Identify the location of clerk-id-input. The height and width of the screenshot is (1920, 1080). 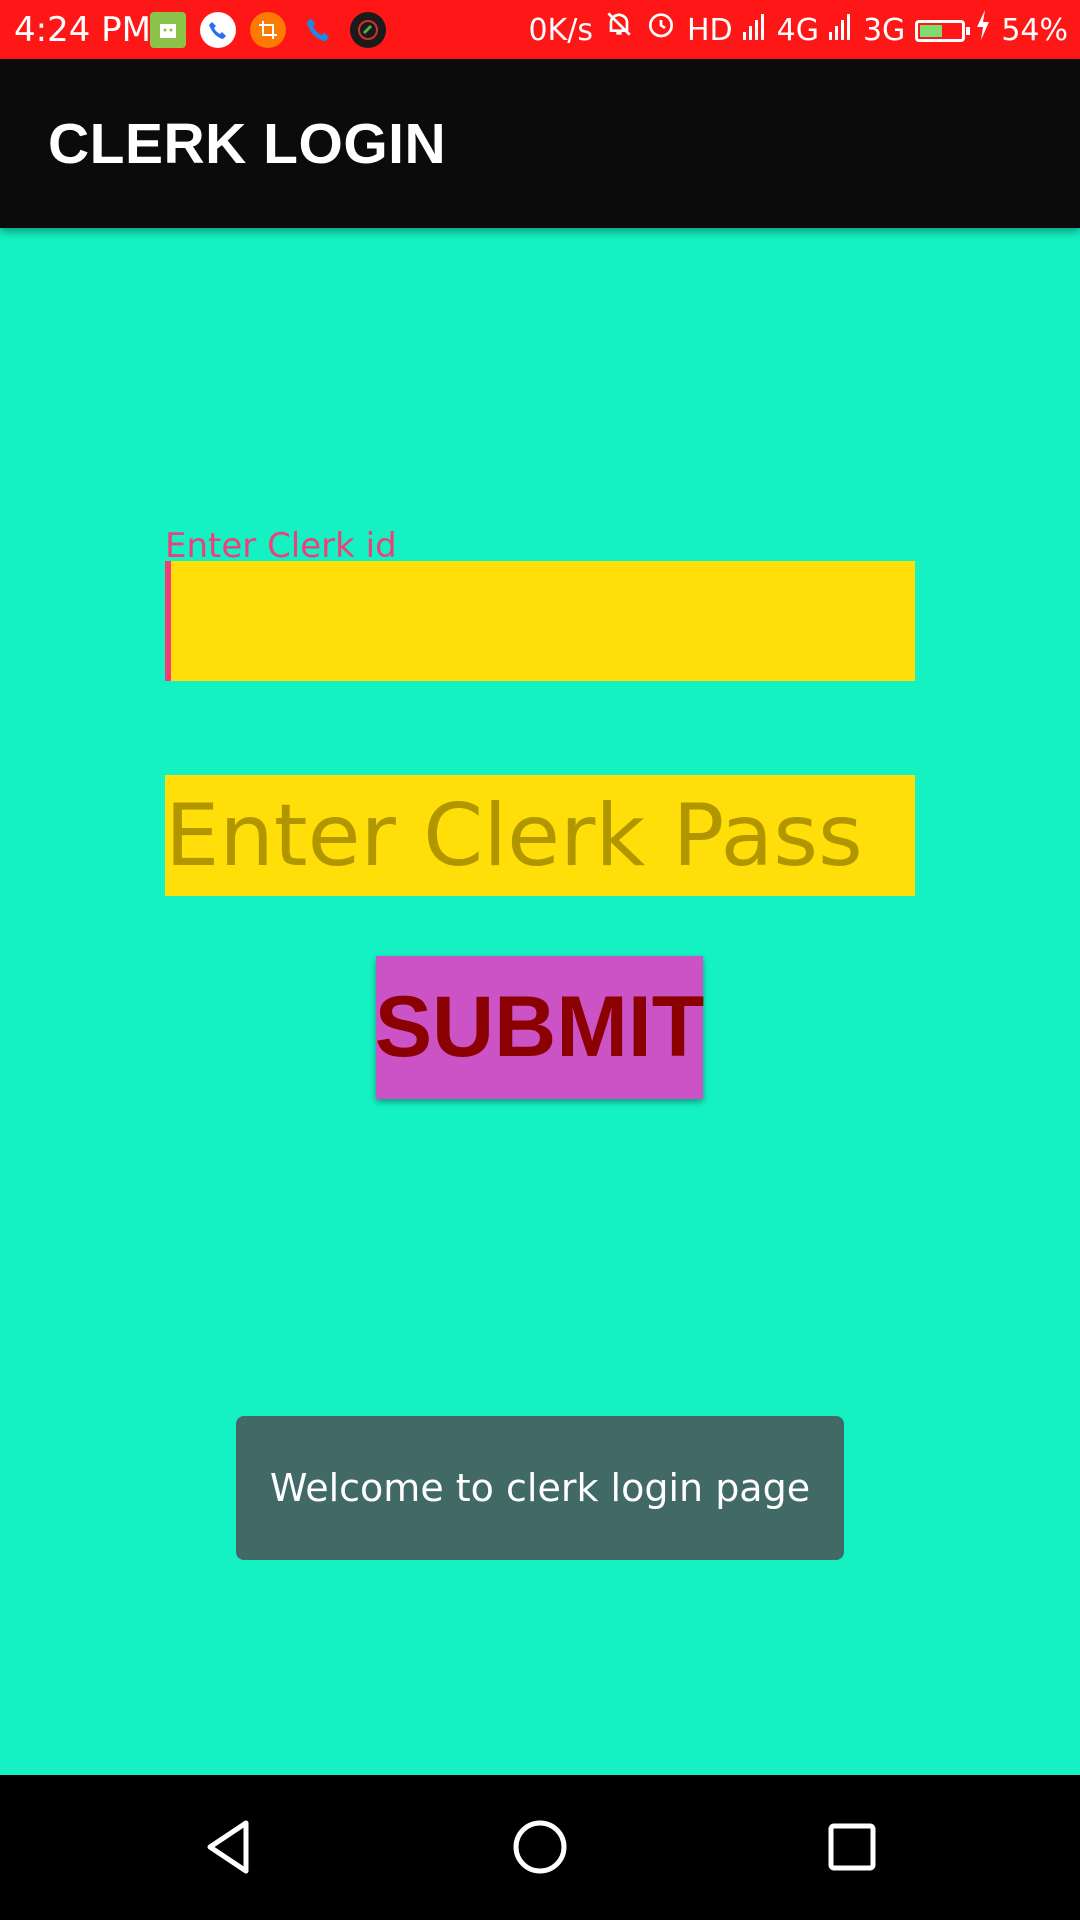
(540, 621).